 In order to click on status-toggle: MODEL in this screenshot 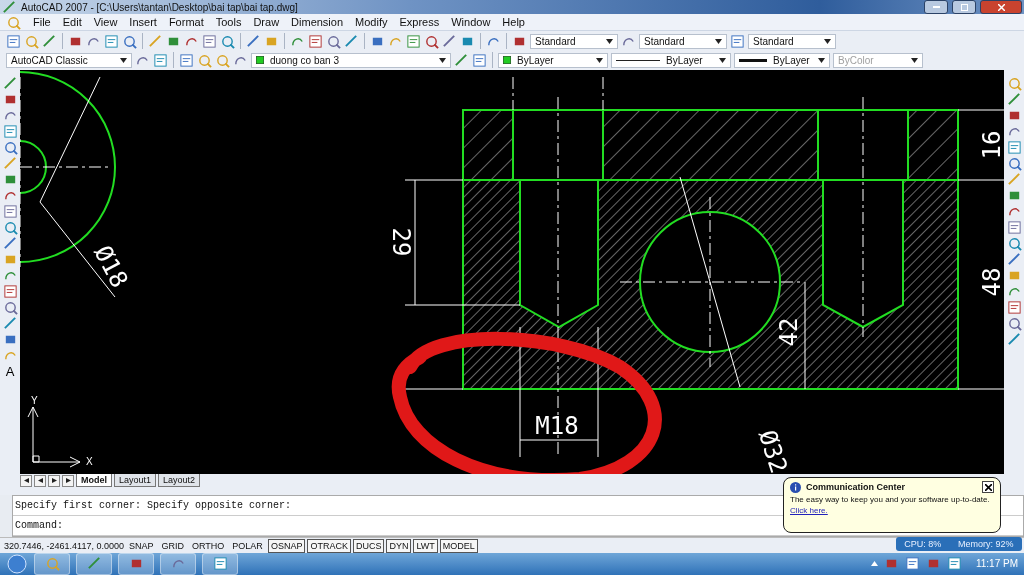, I will do `click(458, 545)`.